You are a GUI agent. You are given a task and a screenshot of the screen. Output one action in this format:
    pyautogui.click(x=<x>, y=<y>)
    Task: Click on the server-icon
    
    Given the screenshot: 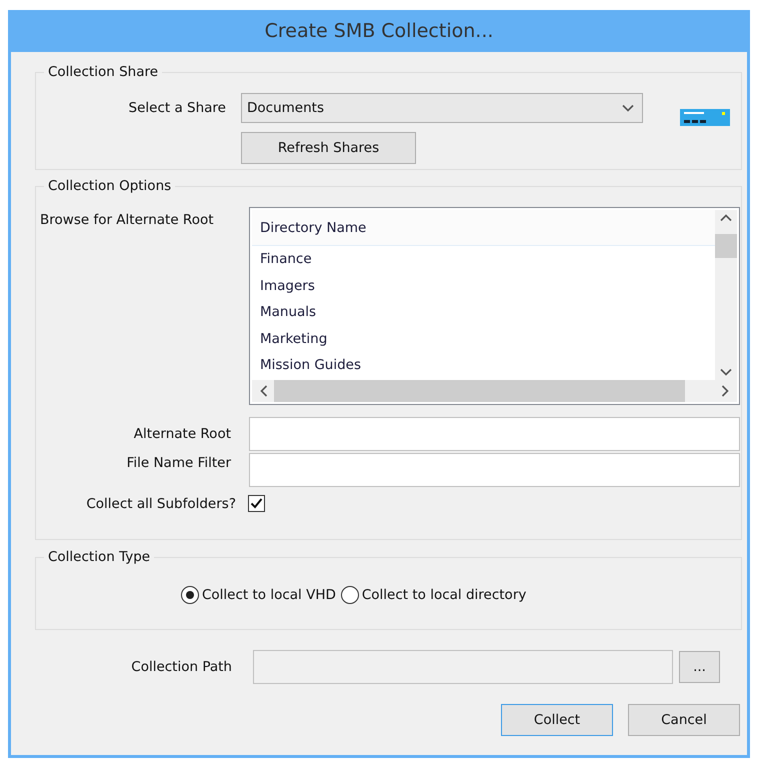 What is the action you would take?
    pyautogui.click(x=705, y=117)
    